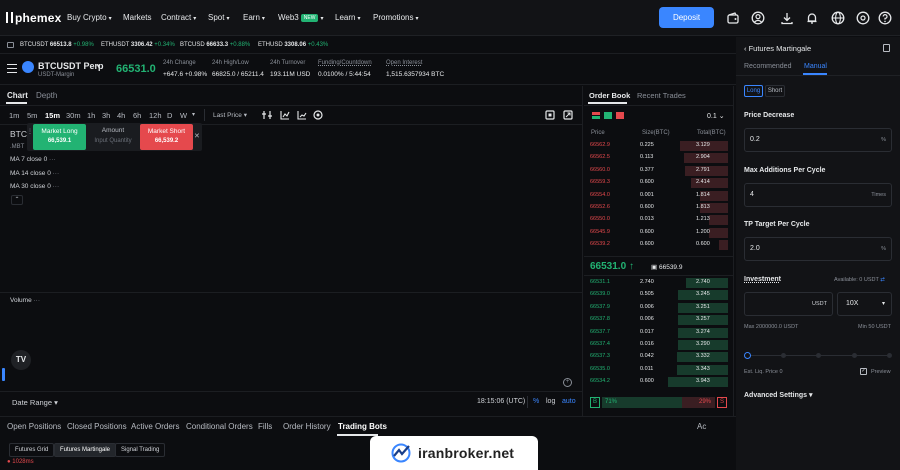  Describe the element at coordinates (550, 115) in the screenshot. I see `screenshot-icon` at that location.